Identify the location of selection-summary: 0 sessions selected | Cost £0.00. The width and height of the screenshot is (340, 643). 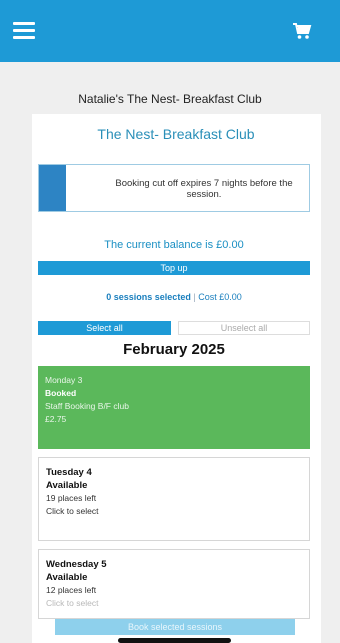
(174, 297).